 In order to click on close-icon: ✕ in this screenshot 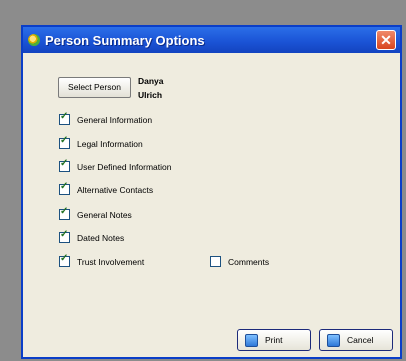, I will do `click(386, 40)`.